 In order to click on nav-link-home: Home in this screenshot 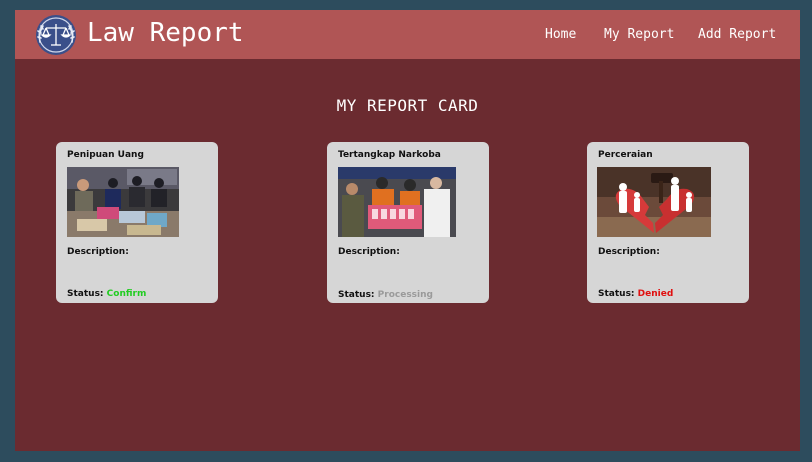, I will do `click(560, 35)`.